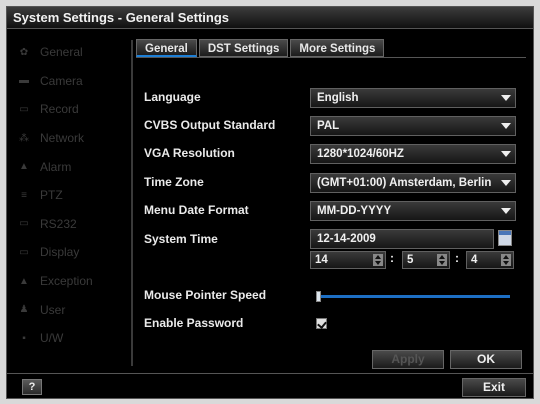 This screenshot has height=404, width=540. Describe the element at coordinates (321, 323) in the screenshot. I see `enable-password-checkbox` at that location.